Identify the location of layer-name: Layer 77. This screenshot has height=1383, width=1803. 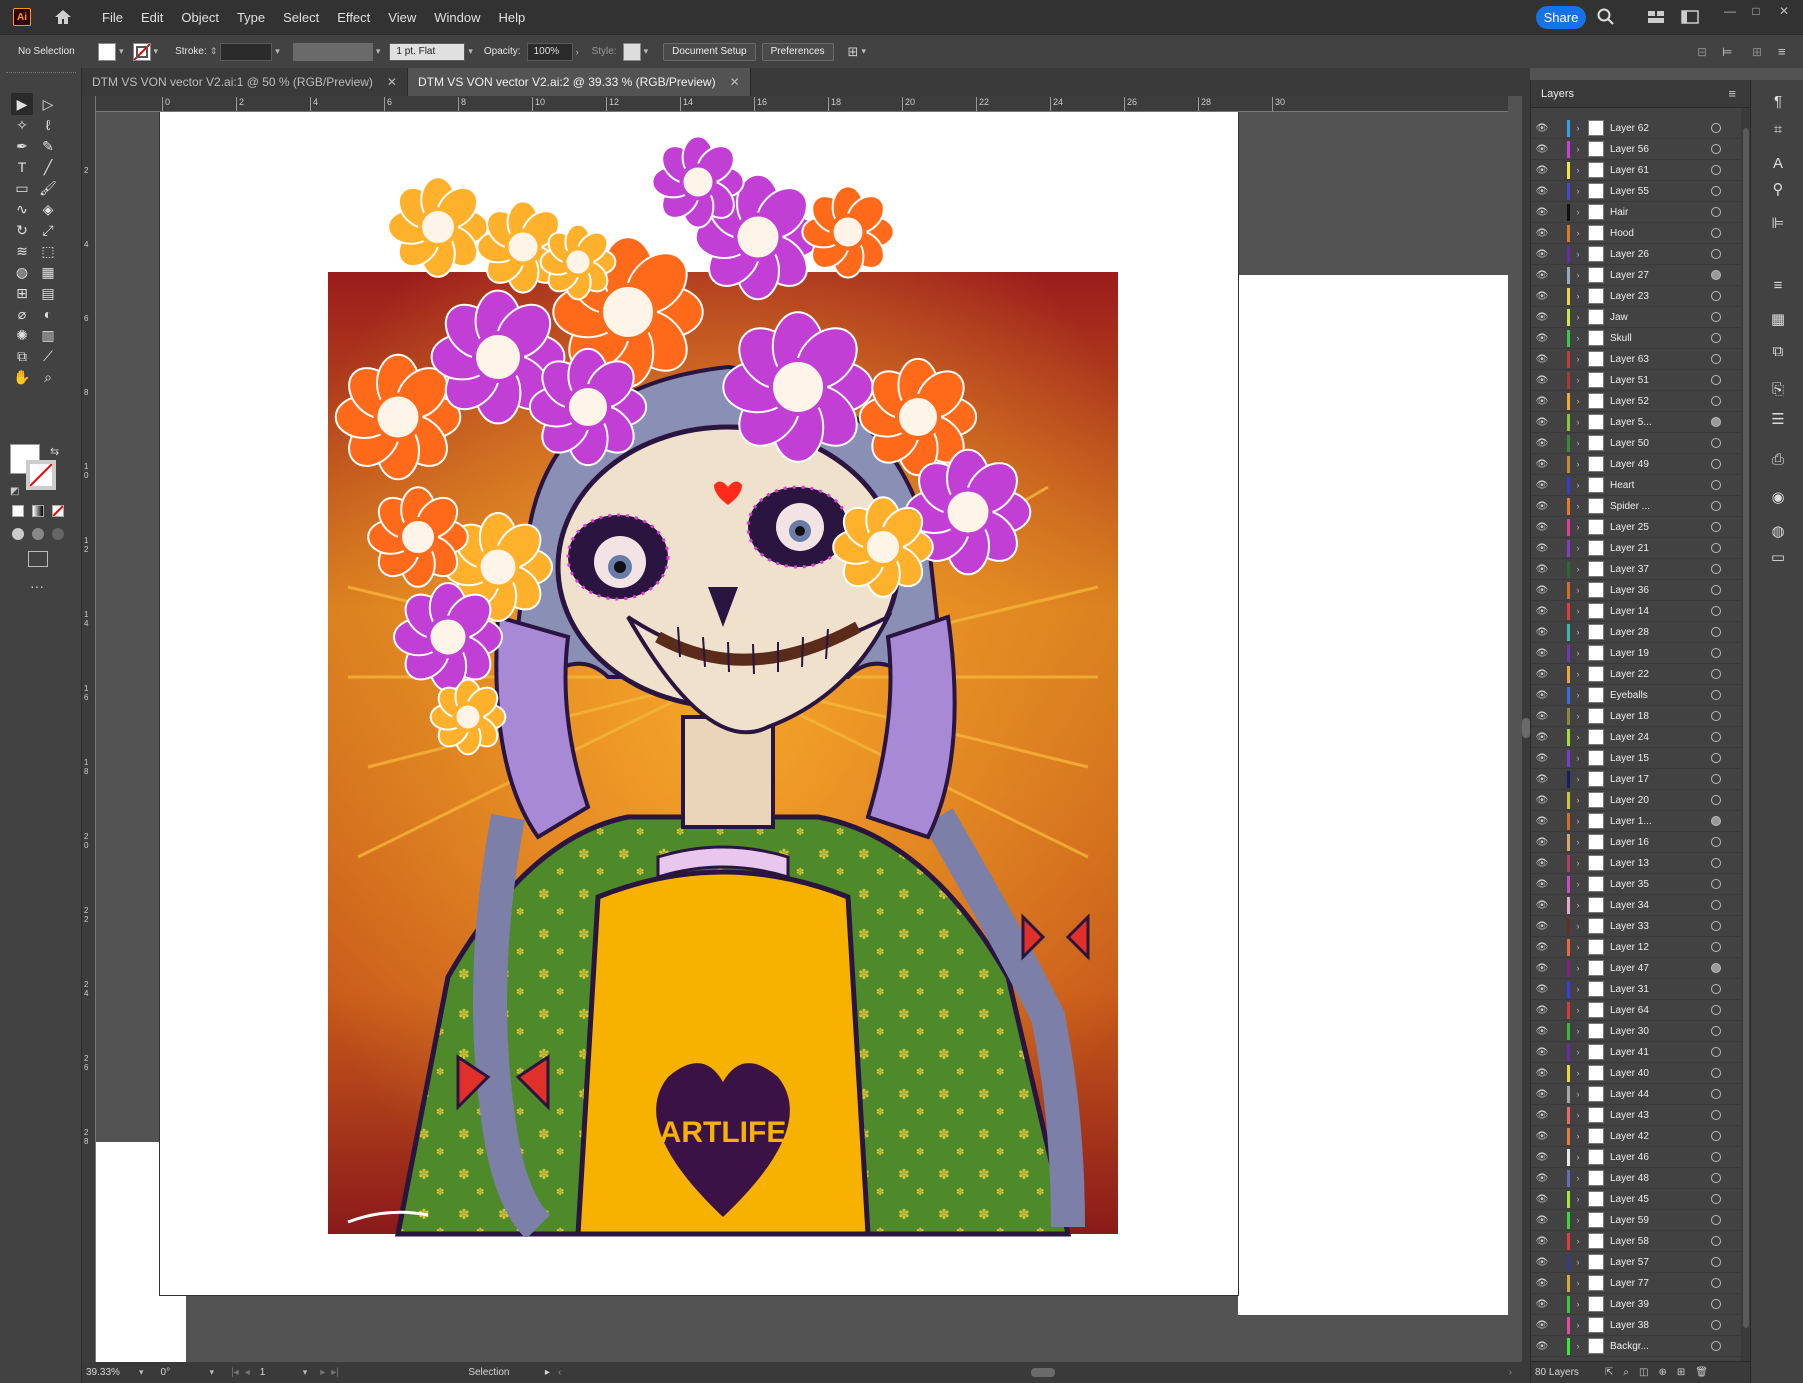
(1644, 1283).